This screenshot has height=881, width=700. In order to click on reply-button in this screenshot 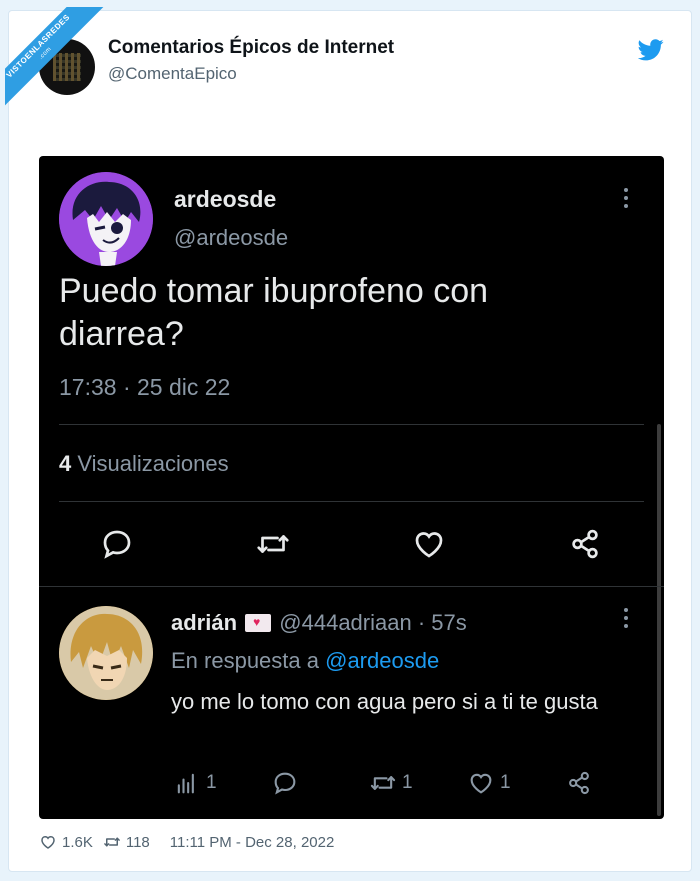, I will do `click(117, 544)`.